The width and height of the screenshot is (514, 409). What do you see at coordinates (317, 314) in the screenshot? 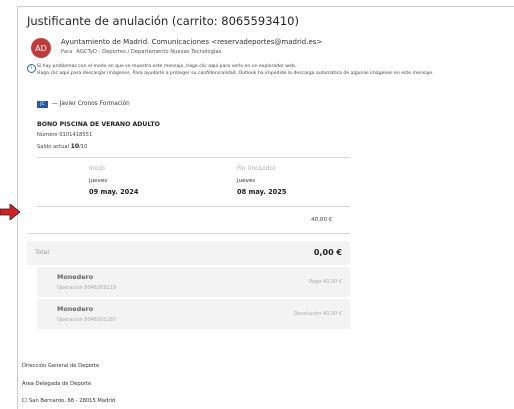
I see `operation-amount: Devolución 40,00 €` at bounding box center [317, 314].